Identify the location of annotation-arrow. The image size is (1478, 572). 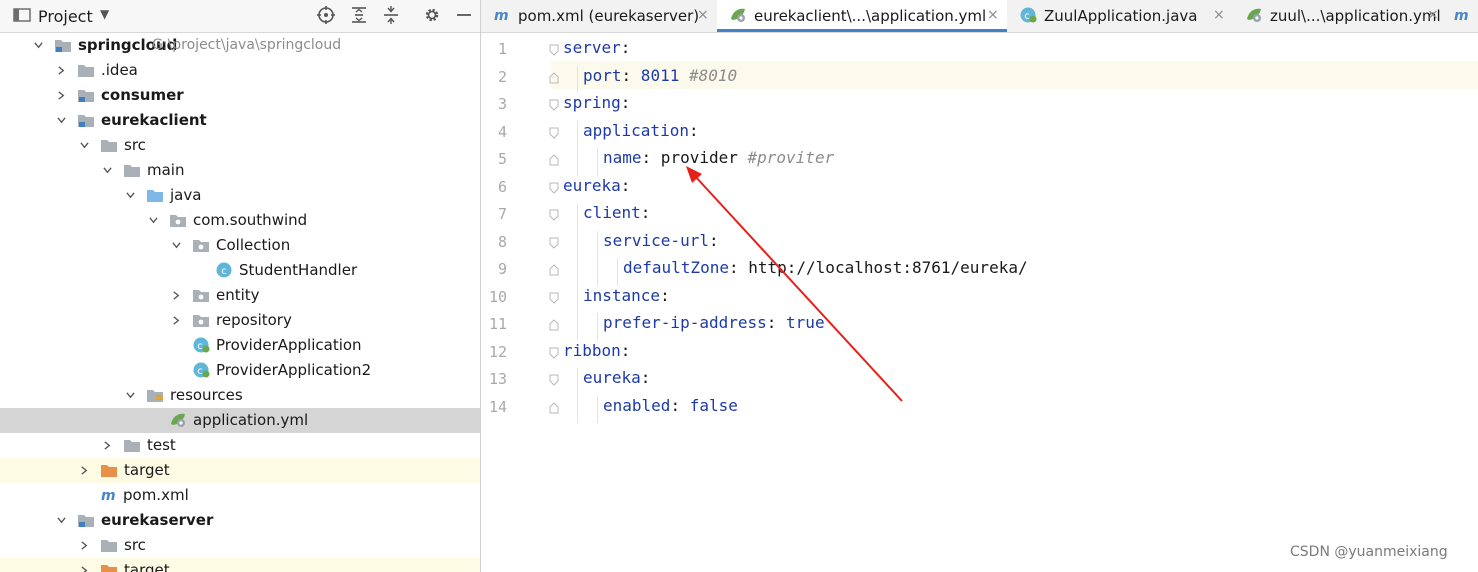
(794, 284).